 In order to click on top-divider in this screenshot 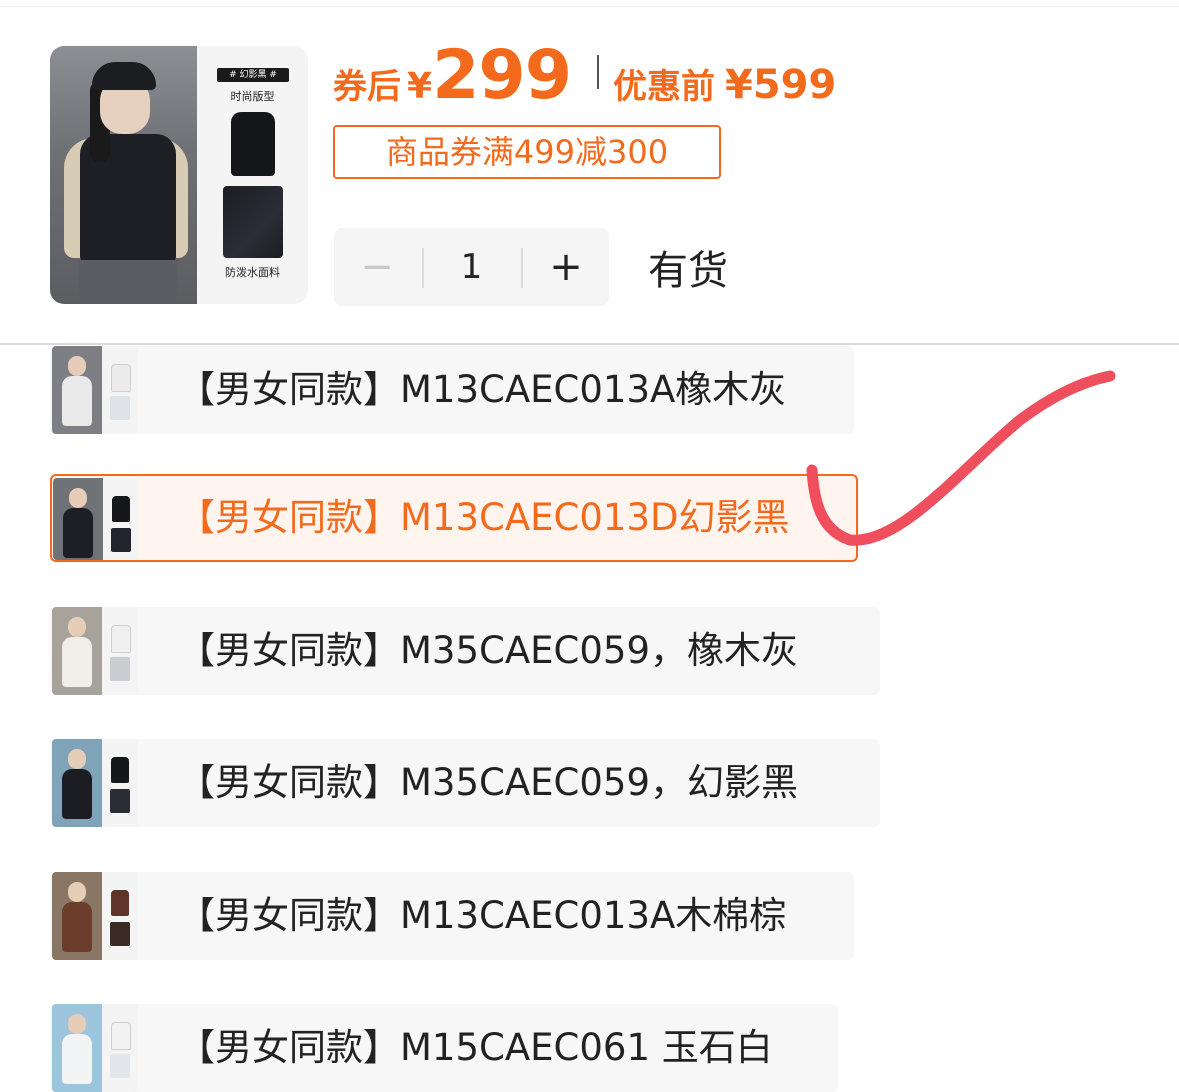, I will do `click(589, 6)`.